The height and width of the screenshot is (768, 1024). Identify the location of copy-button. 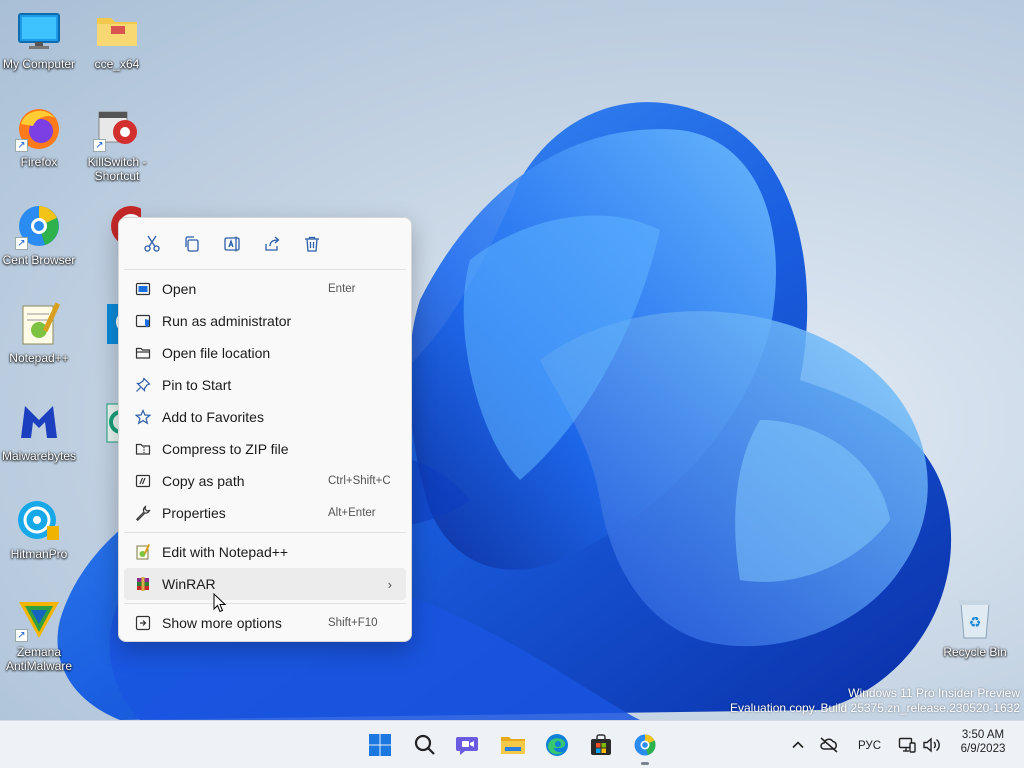
(192, 244).